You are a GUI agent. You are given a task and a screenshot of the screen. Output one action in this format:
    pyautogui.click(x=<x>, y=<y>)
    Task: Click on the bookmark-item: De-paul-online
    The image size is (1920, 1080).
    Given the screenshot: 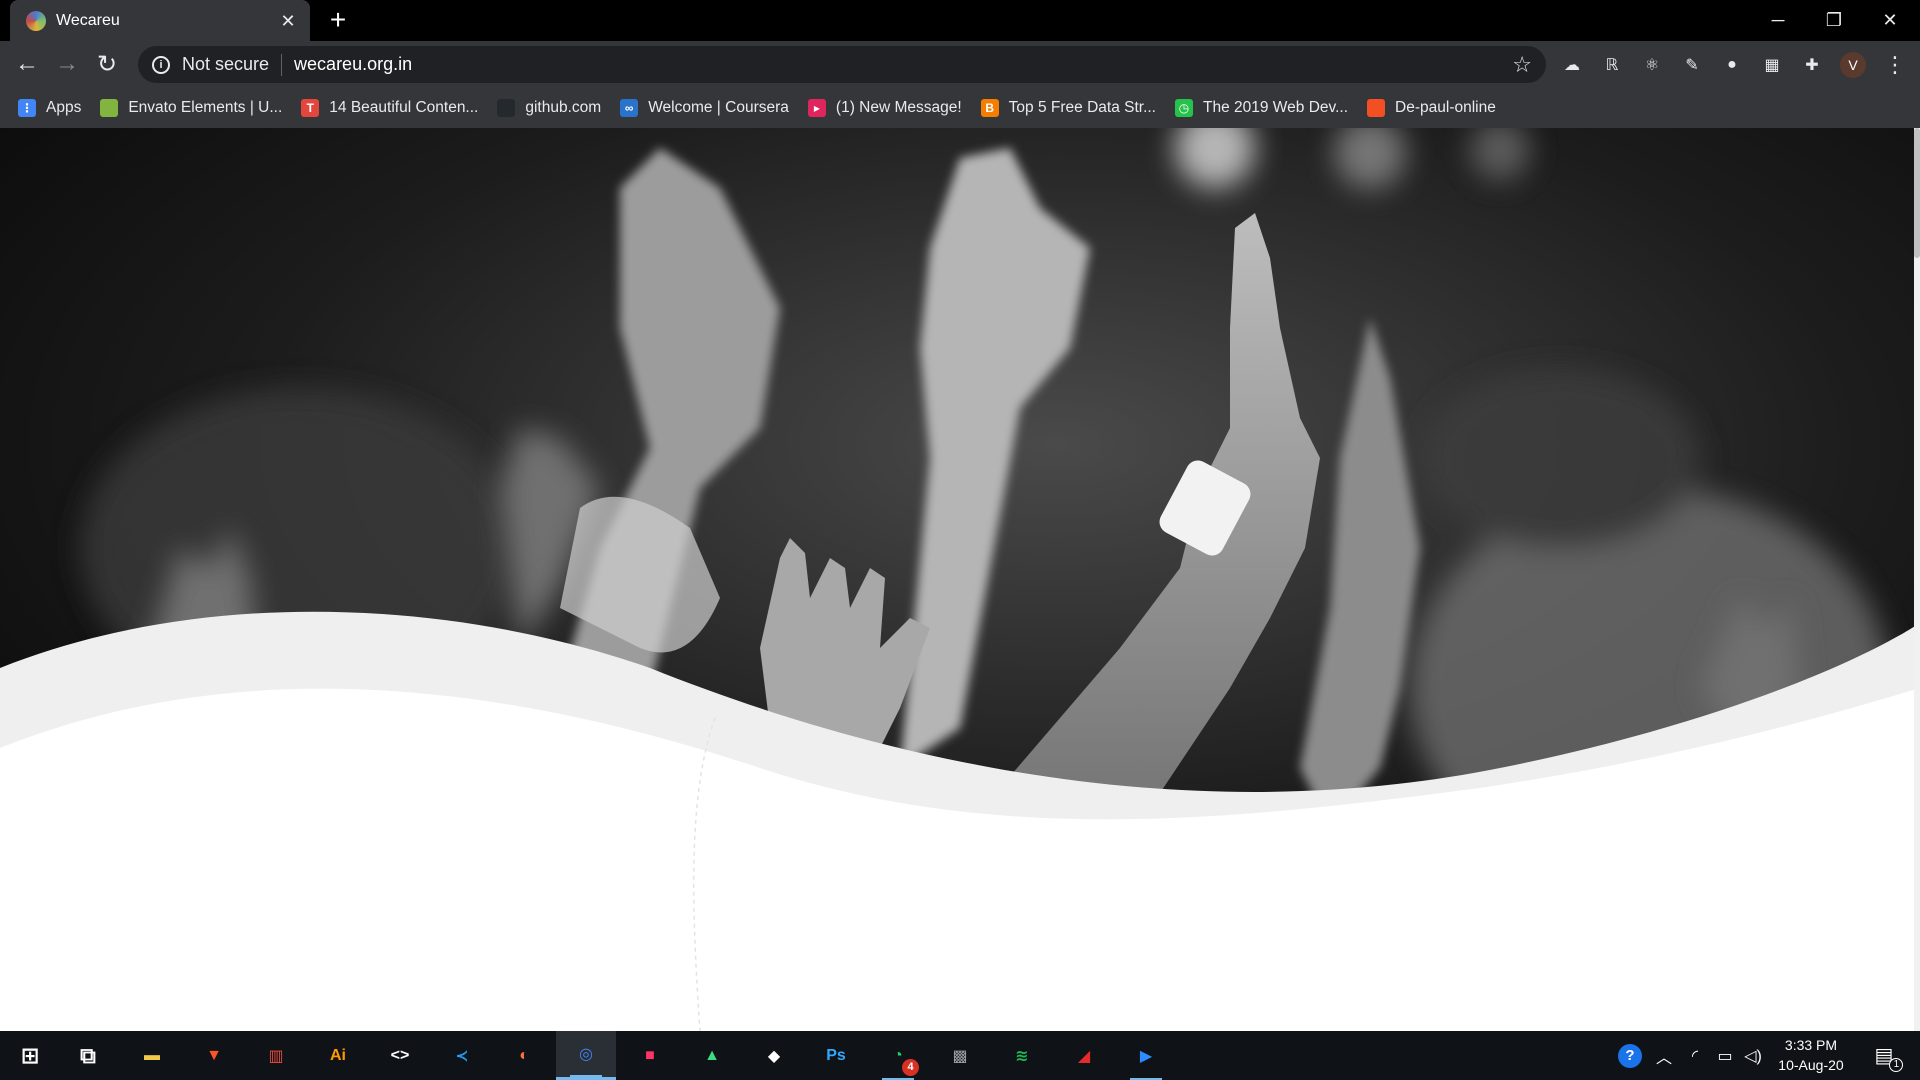 What is the action you would take?
    pyautogui.click(x=1431, y=108)
    